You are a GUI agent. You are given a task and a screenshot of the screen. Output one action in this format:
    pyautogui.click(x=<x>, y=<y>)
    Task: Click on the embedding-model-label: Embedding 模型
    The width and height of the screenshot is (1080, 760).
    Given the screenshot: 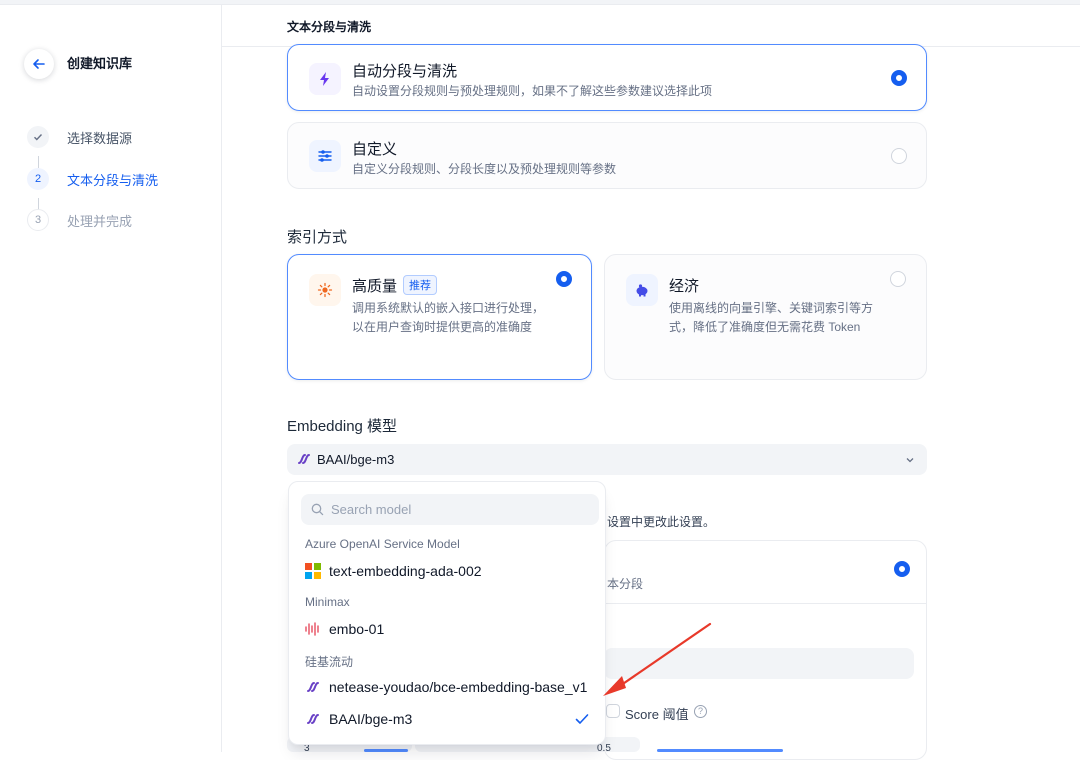 What is the action you would take?
    pyautogui.click(x=342, y=426)
    